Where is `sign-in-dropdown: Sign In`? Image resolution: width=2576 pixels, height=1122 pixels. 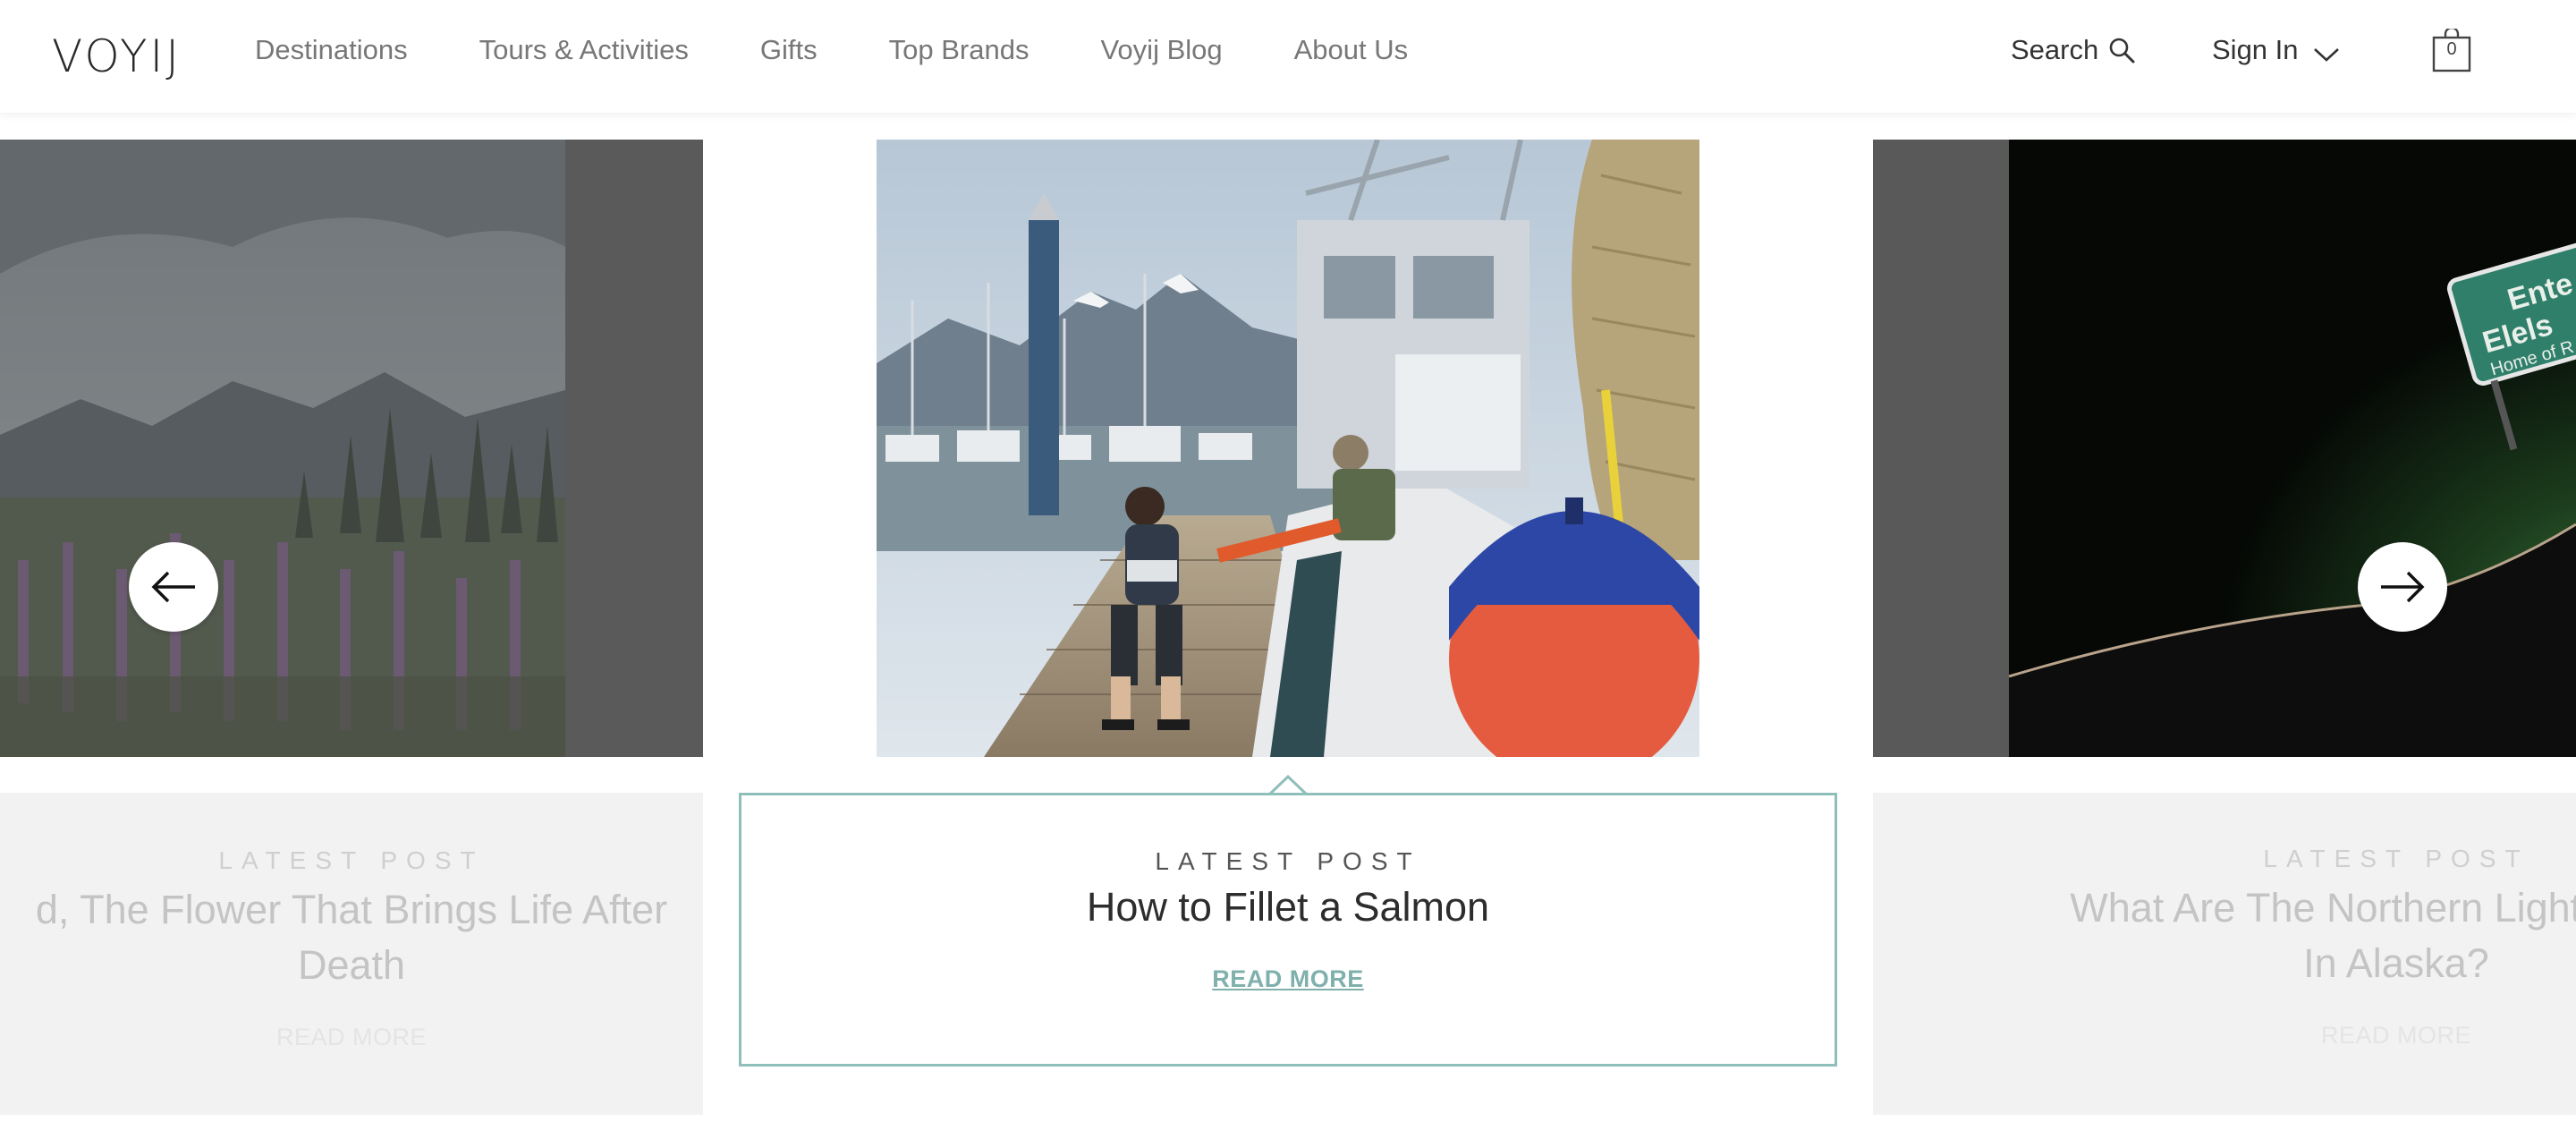 sign-in-dropdown: Sign In is located at coordinates (2276, 50).